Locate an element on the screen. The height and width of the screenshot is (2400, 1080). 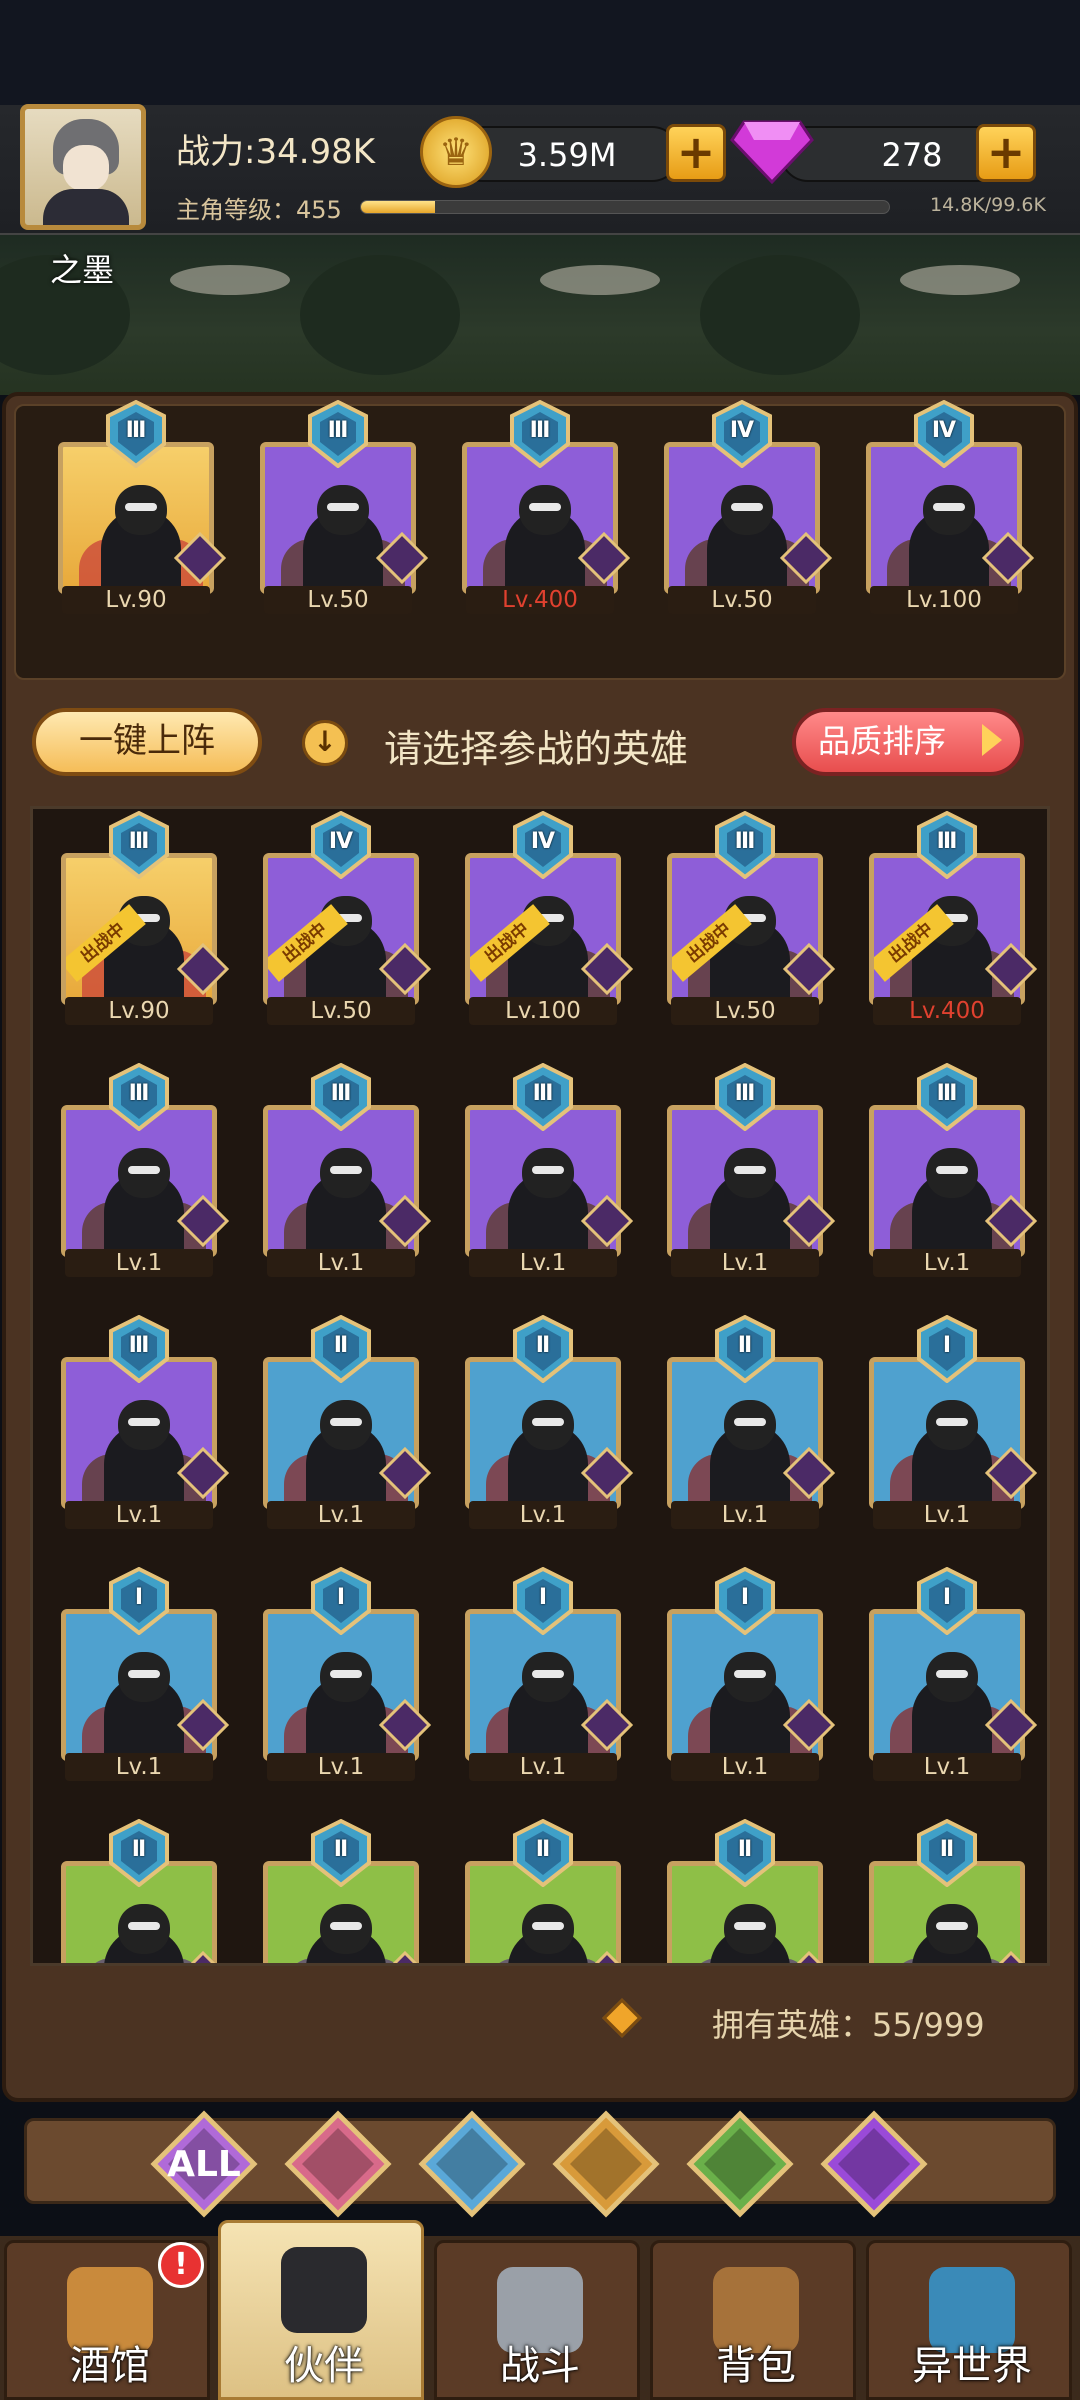
roster-hero-card: 出战中 Ⅳ Lv.50 is located at coordinates (347, 917).